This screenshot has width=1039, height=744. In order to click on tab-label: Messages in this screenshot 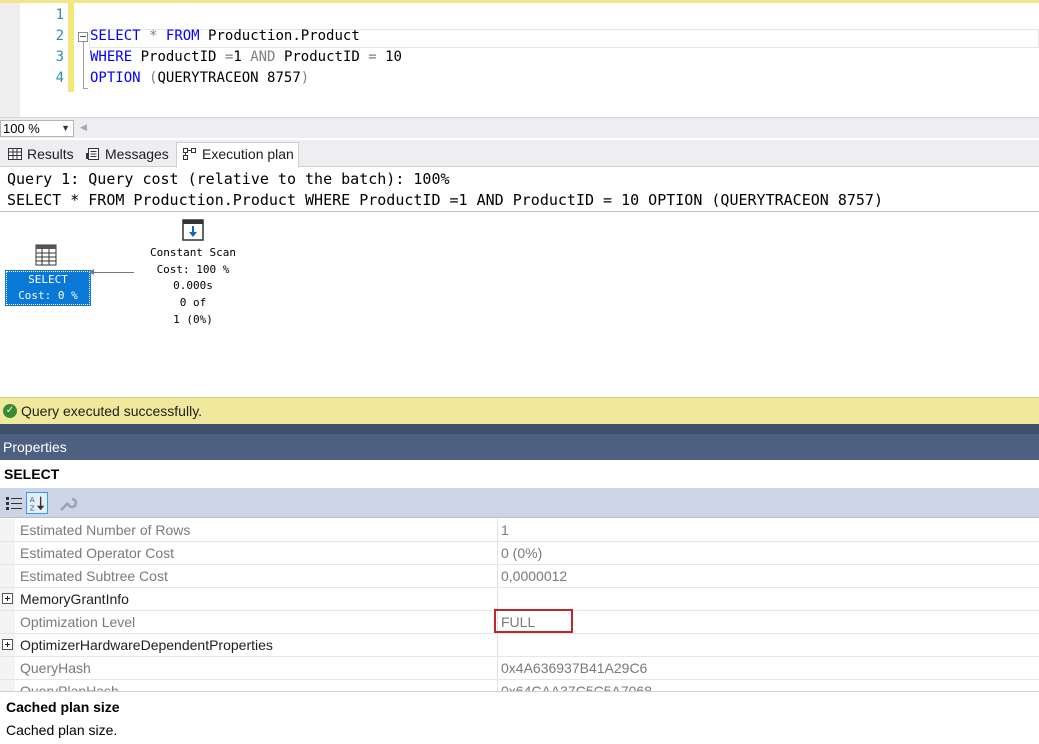, I will do `click(137, 154)`.